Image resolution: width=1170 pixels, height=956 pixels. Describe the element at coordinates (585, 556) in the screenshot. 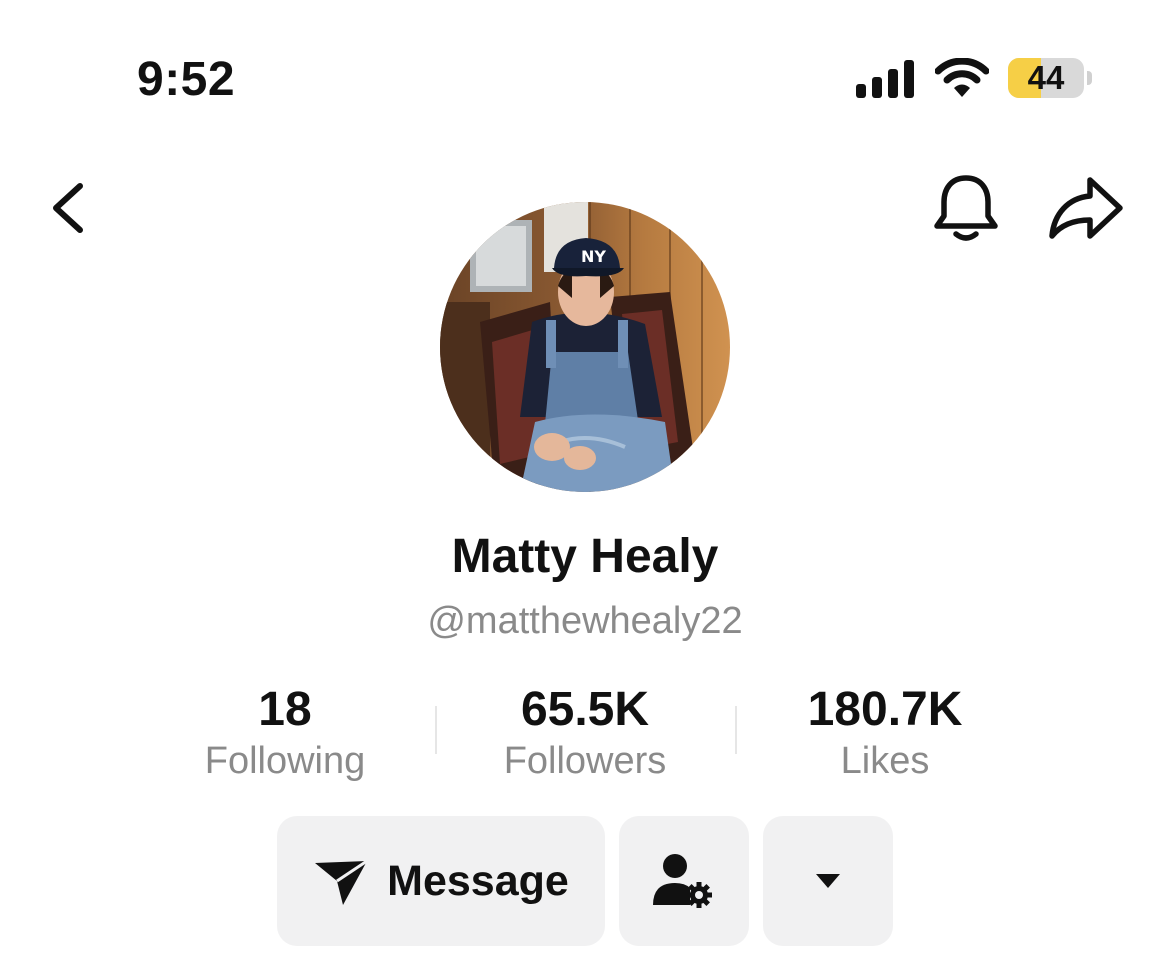

I see `profile-name: Matty Healy` at that location.